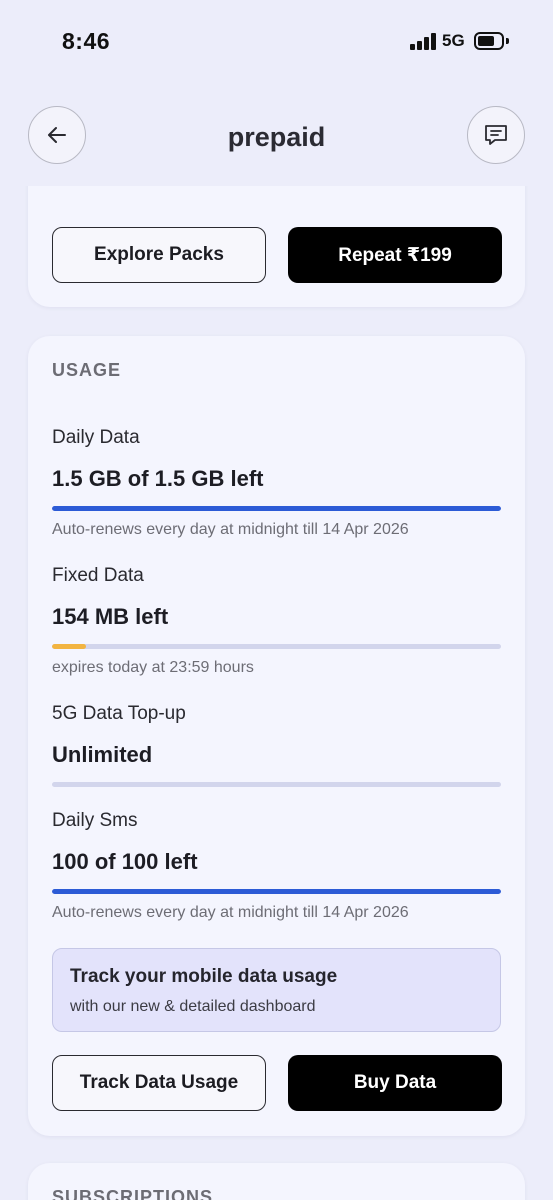 This screenshot has width=553, height=1200. What do you see at coordinates (276, 133) in the screenshot?
I see `app-header: prepaid` at bounding box center [276, 133].